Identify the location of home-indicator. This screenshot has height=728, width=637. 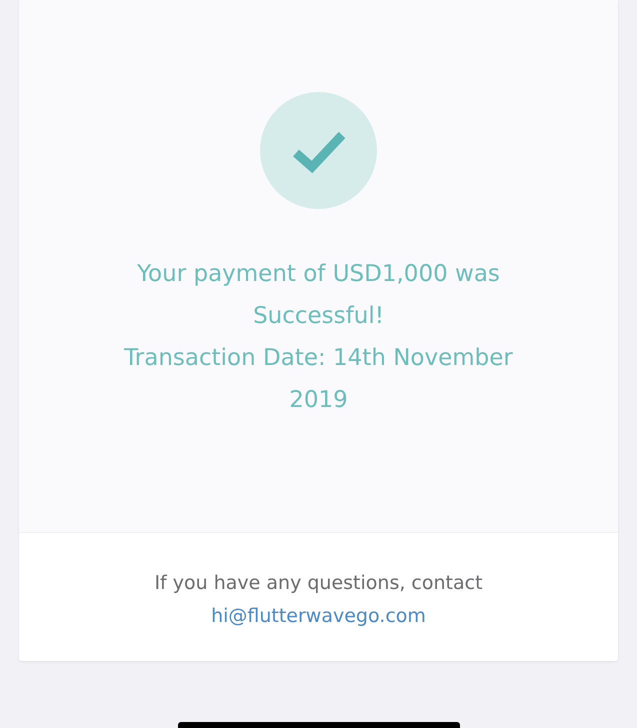
(319, 725).